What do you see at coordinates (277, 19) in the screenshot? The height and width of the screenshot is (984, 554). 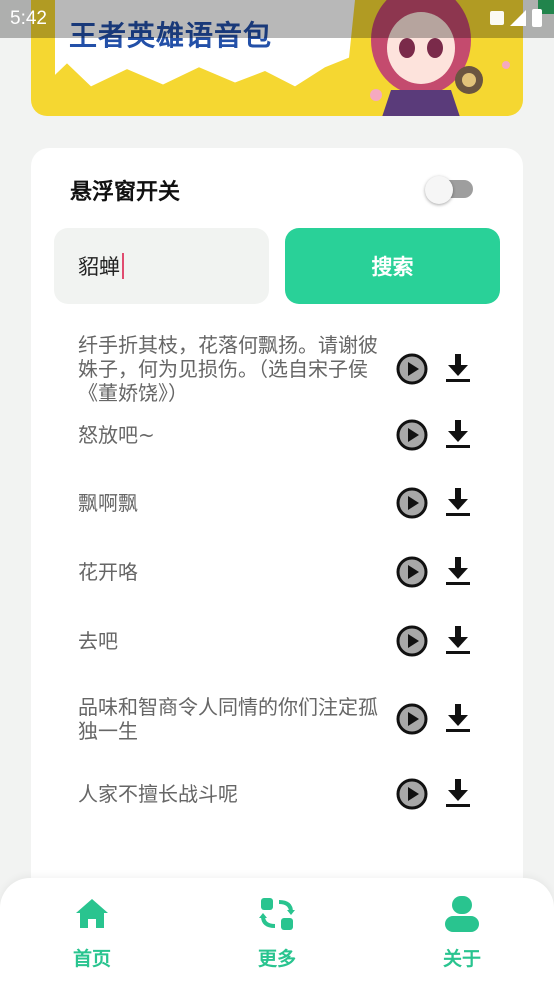 I see `status-bar: 5:42` at bounding box center [277, 19].